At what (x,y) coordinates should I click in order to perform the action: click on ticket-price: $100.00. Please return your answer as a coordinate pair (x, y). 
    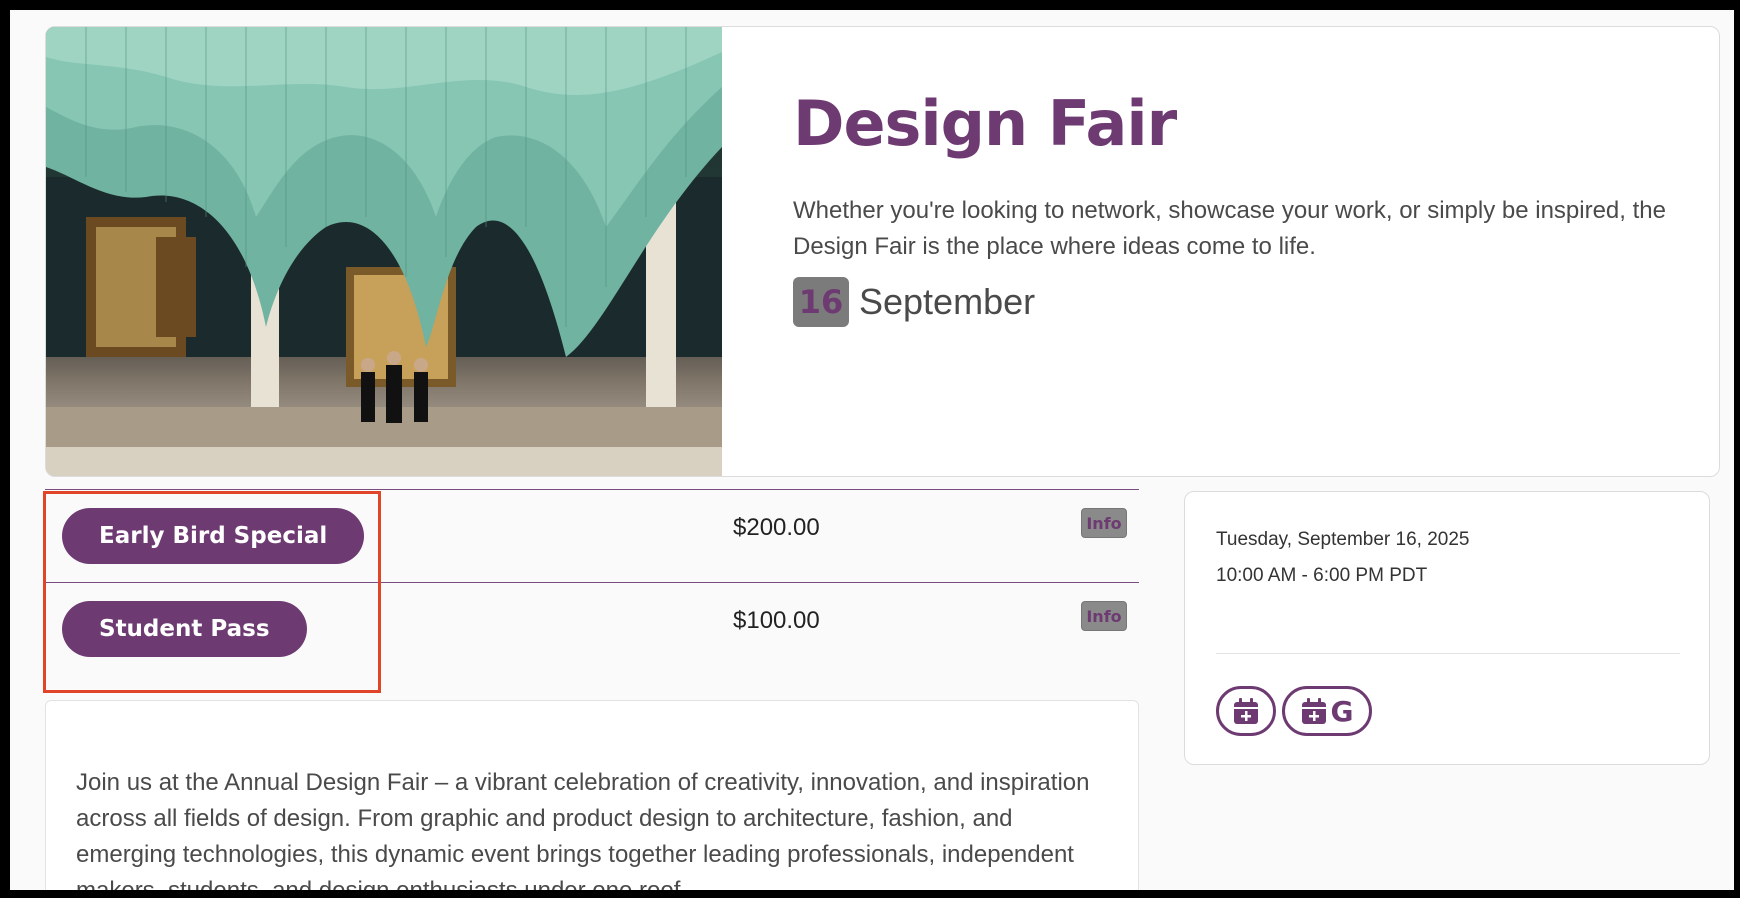
    Looking at the image, I should click on (776, 620).